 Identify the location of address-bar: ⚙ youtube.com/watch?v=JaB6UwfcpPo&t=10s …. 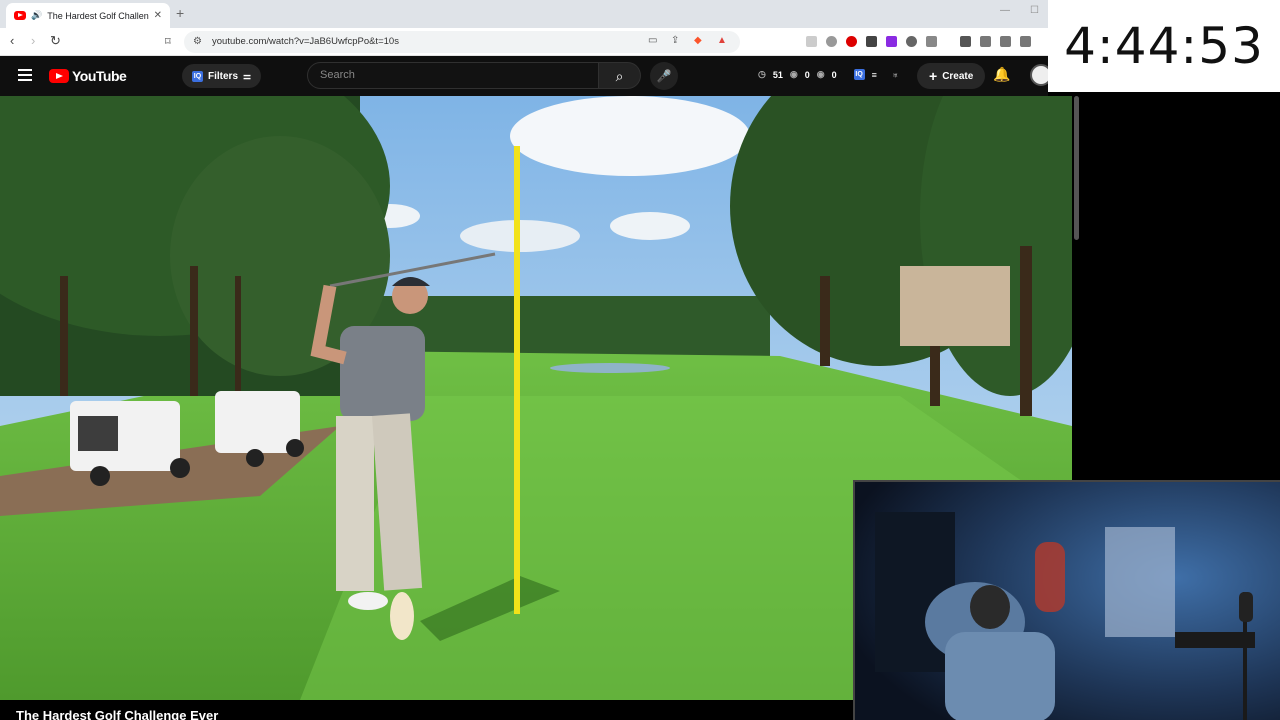
(462, 42).